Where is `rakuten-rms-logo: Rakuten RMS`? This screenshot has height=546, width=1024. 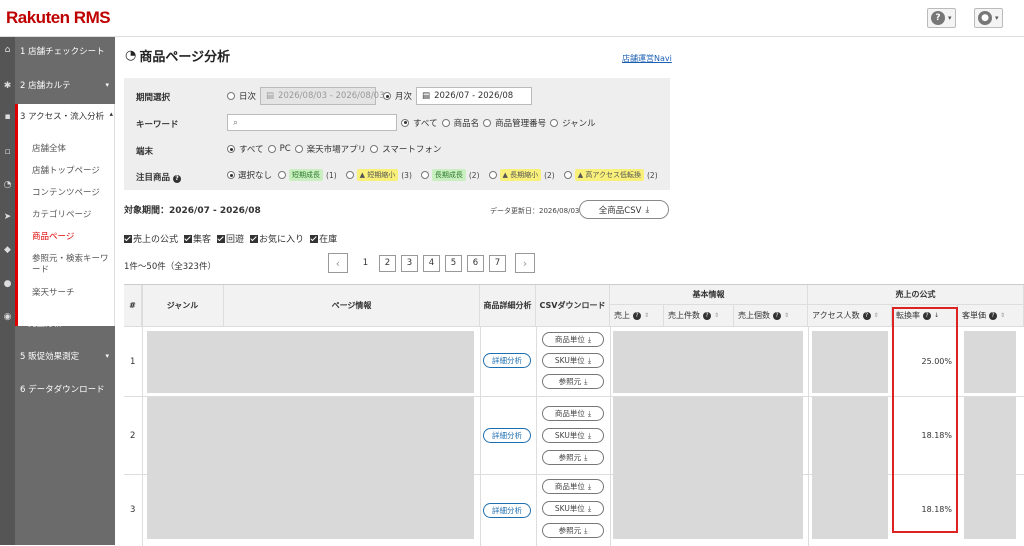
rakuten-rms-logo: Rakuten RMS is located at coordinates (58, 18).